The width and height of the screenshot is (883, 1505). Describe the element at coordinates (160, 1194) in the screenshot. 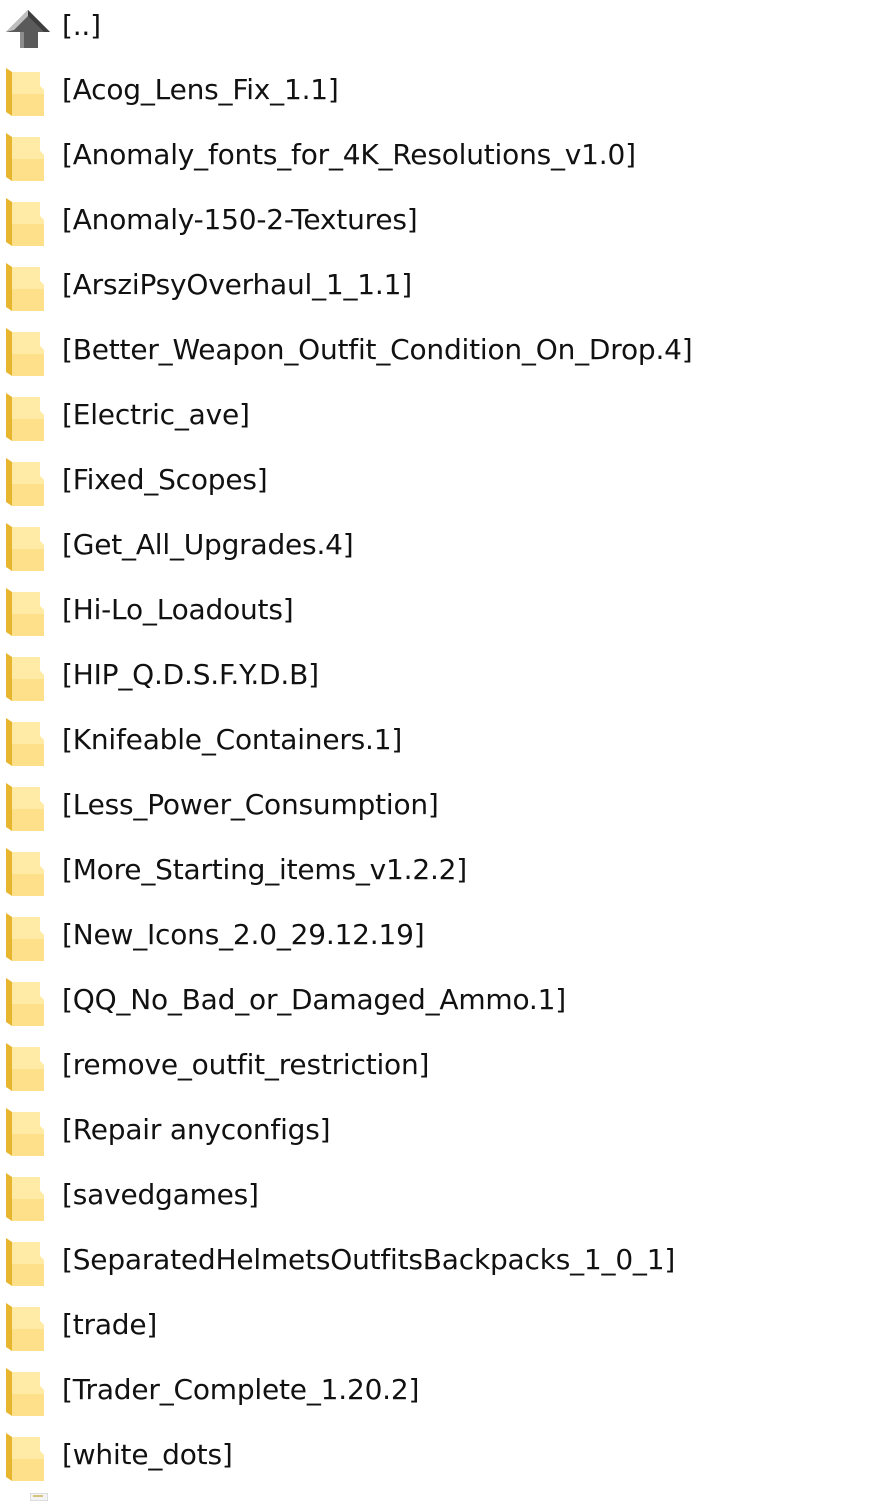

I see `folder-label: [savedgames]` at that location.